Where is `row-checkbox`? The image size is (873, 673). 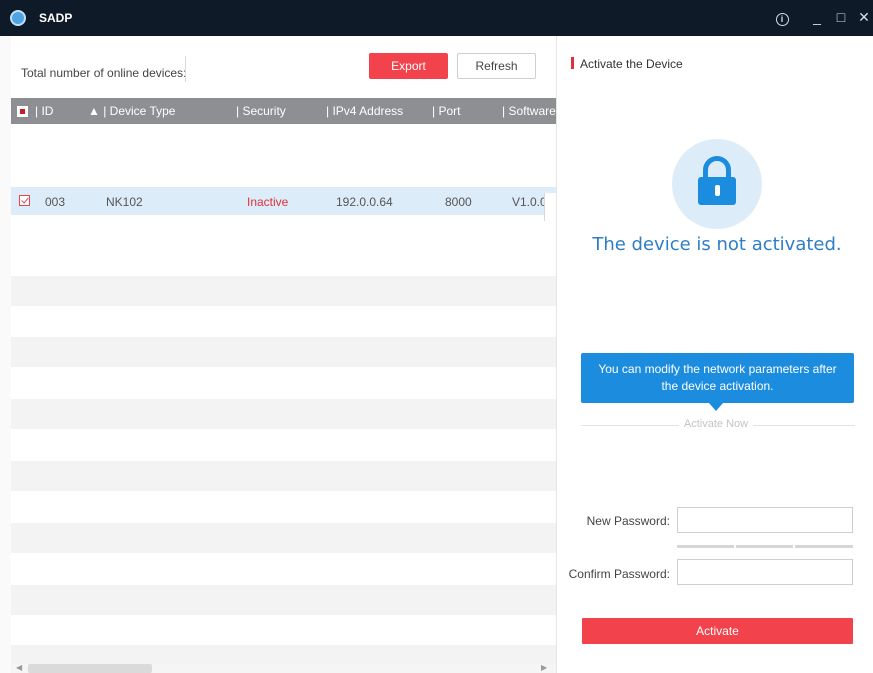 row-checkbox is located at coordinates (24, 200).